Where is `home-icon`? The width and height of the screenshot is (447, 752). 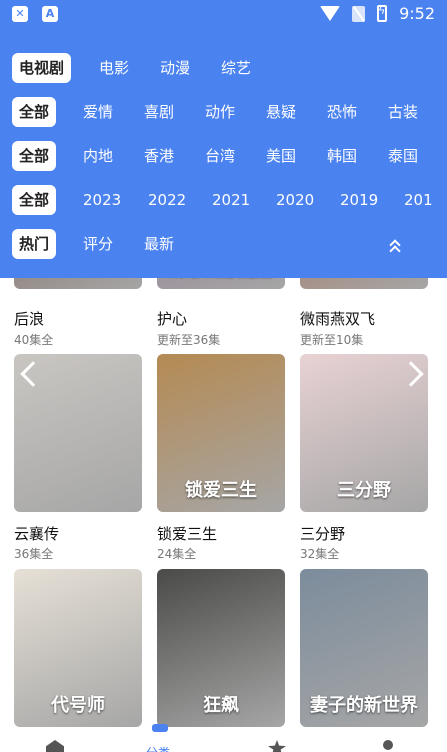
home-icon is located at coordinates (55, 746).